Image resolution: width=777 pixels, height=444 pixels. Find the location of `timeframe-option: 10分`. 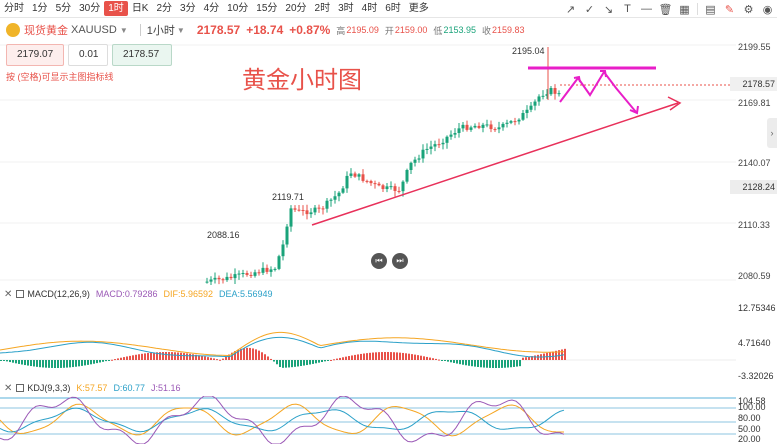

timeframe-option: 10分 is located at coordinates (237, 8).